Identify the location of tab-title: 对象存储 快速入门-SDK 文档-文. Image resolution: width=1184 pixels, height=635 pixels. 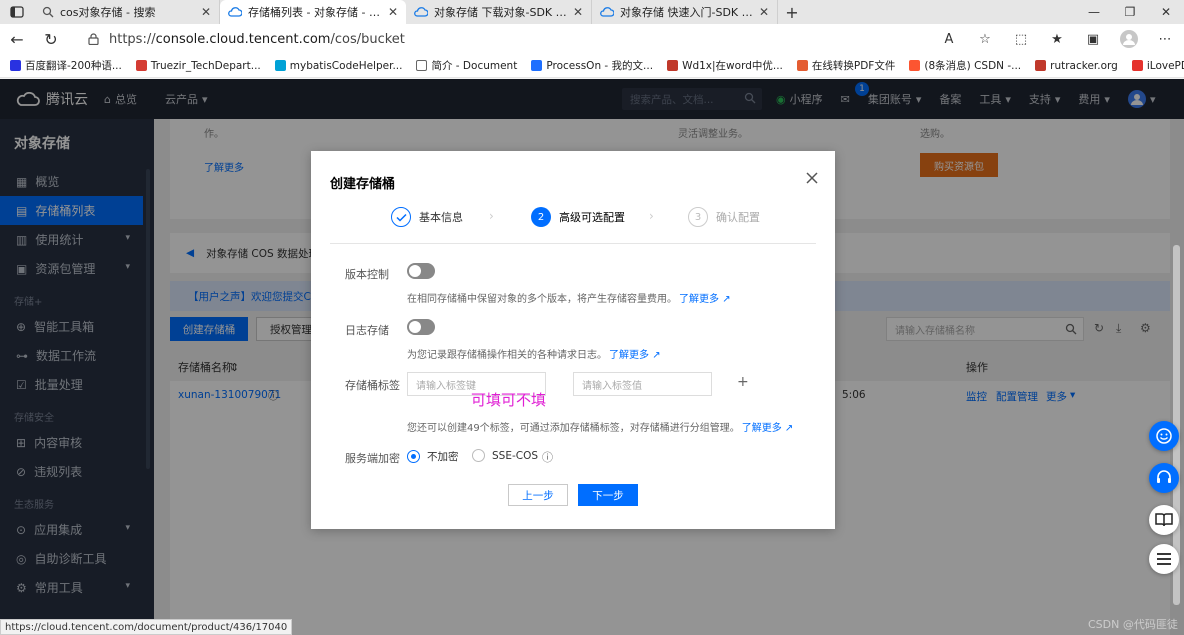
(686, 12).